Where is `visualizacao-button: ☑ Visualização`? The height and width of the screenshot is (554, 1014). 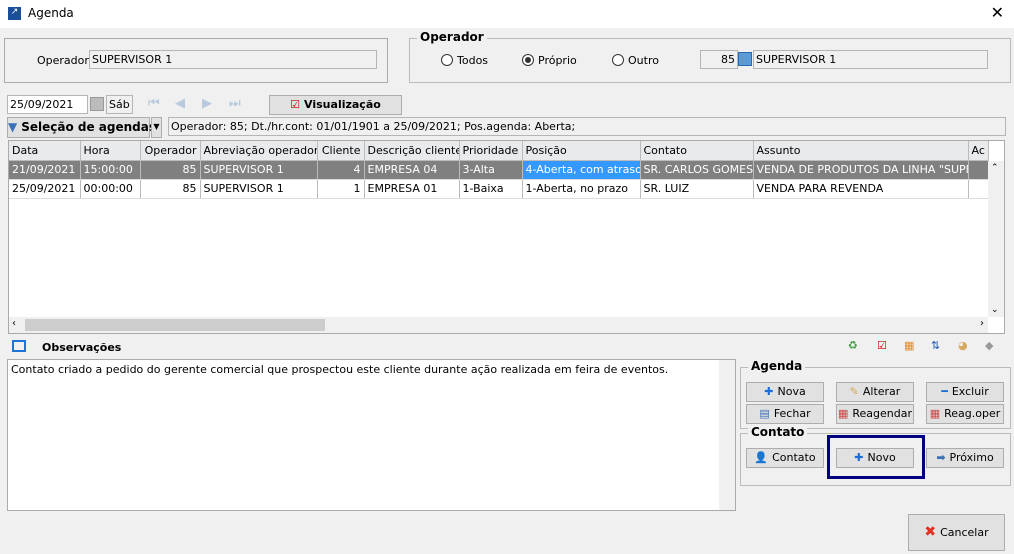 visualizacao-button: ☑ Visualização is located at coordinates (335, 105).